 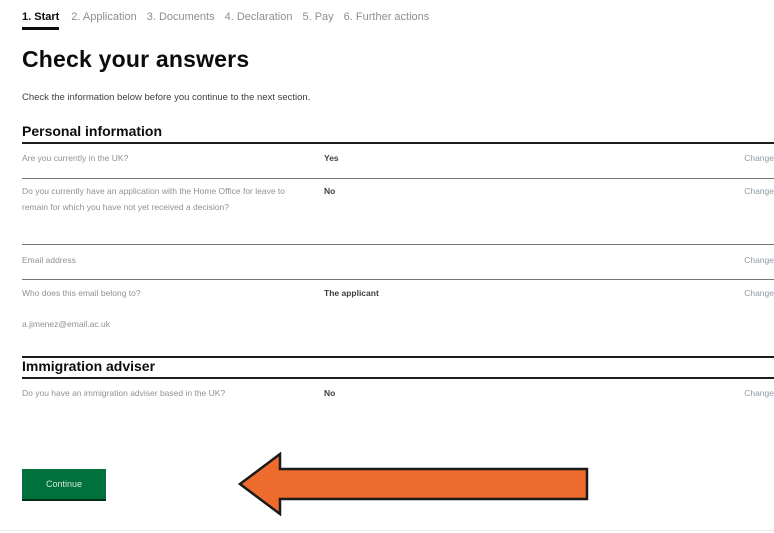 I want to click on row-value: Yes, so click(x=331, y=158).